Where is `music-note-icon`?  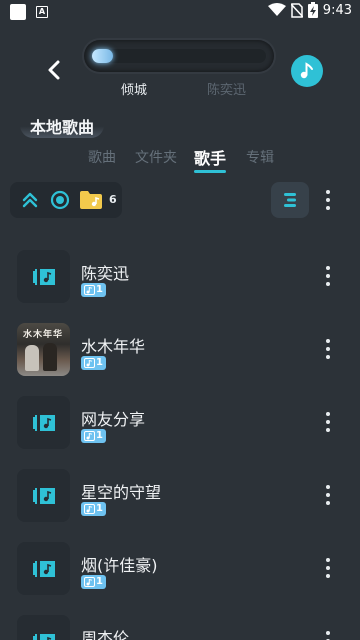
music-note-icon is located at coordinates (306, 70).